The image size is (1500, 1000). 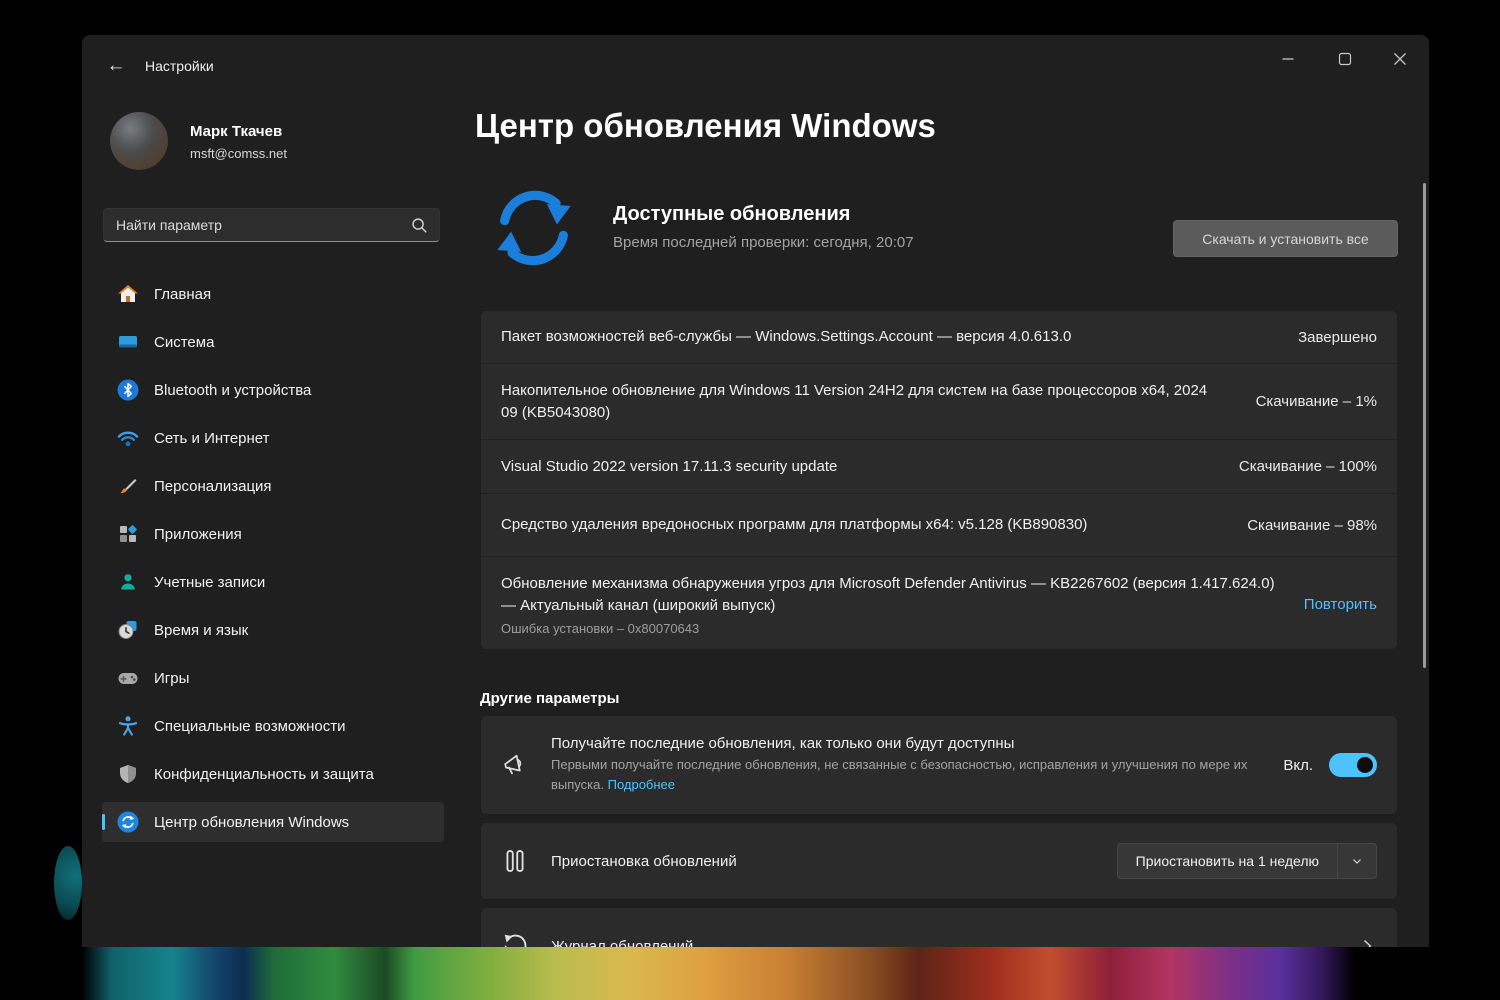 What do you see at coordinates (201, 630) in the screenshot?
I see `sidebar-item-label: Время и язык` at bounding box center [201, 630].